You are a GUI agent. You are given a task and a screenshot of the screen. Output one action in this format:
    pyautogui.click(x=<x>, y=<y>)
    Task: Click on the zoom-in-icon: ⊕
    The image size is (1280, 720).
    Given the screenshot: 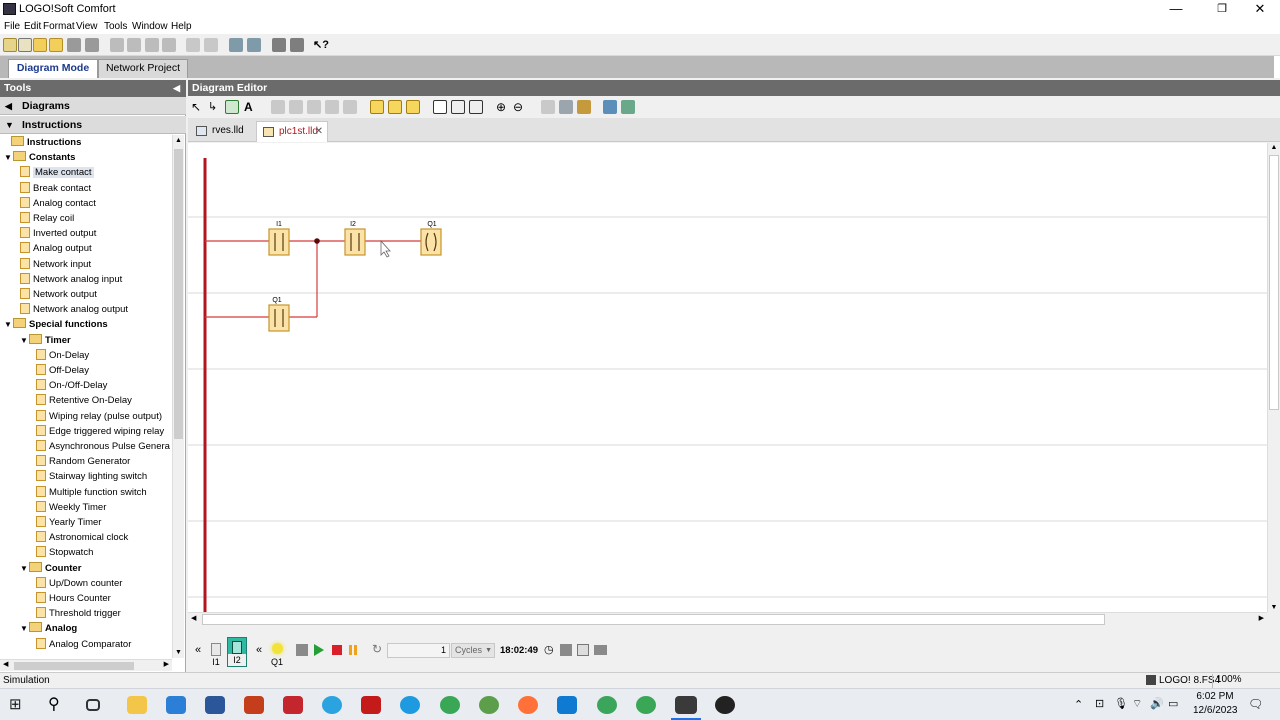 What is the action you would take?
    pyautogui.click(x=503, y=107)
    